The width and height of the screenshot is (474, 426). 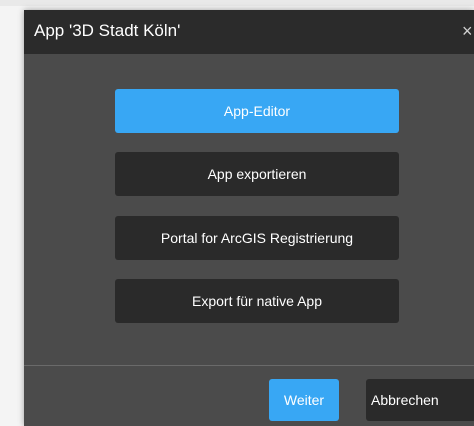 I want to click on cancel-button: Abbrechen, so click(x=420, y=400).